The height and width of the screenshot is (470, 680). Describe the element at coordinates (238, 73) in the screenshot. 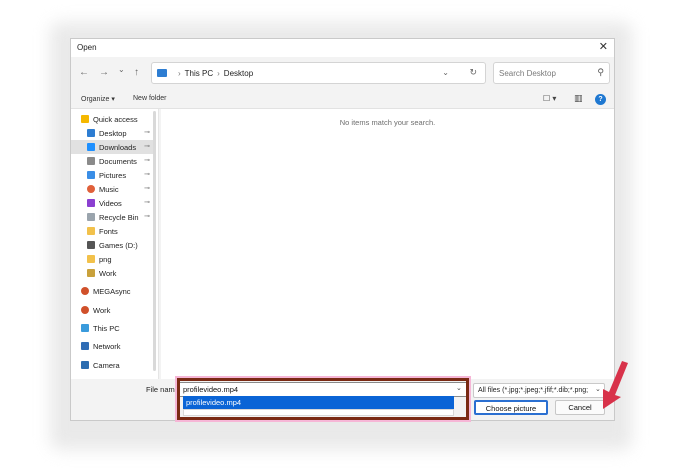

I see `breadcrumb-desktop: Desktop` at that location.